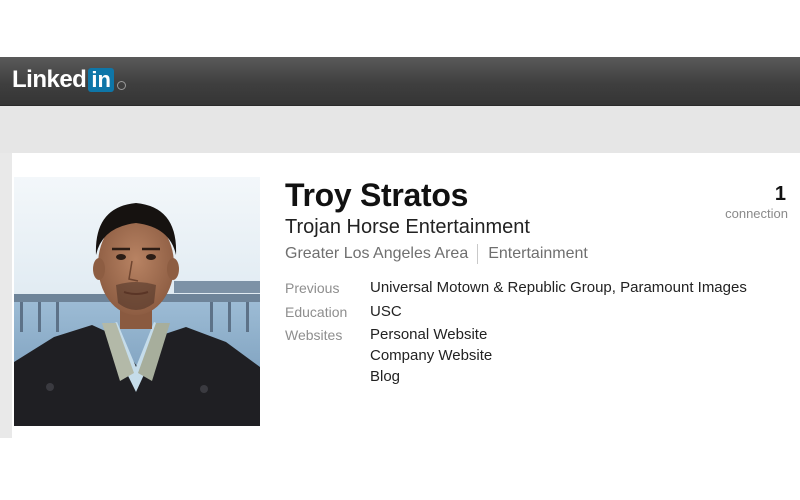  What do you see at coordinates (428, 334) in the screenshot?
I see `website-link-personal: Personal Website` at bounding box center [428, 334].